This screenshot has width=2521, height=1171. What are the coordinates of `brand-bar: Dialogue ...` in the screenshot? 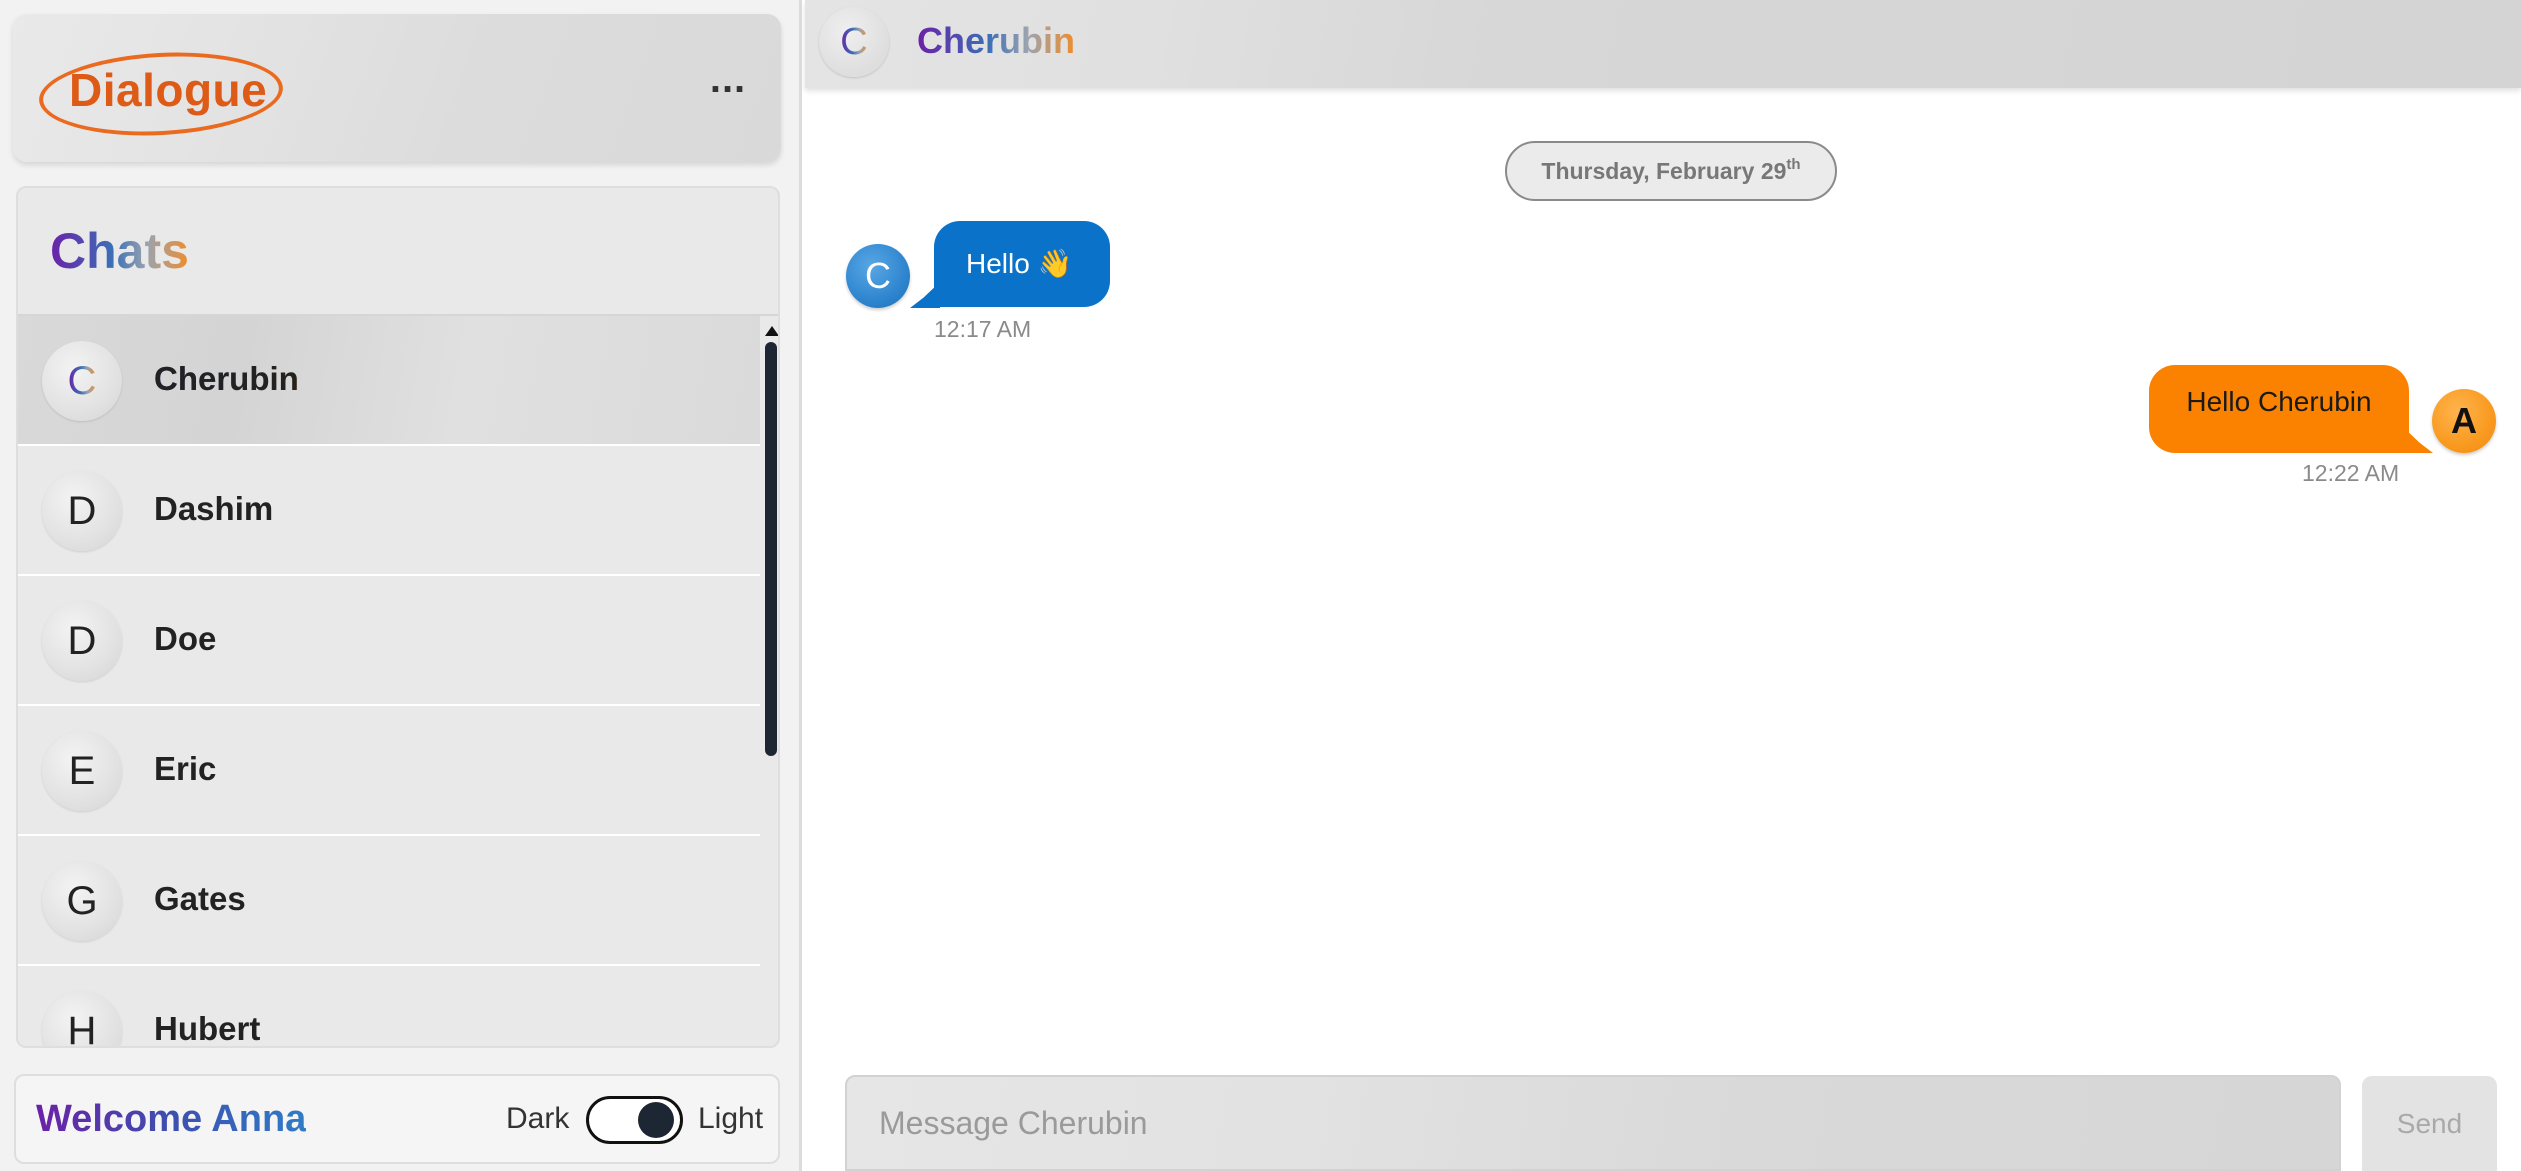 It's located at (397, 88).